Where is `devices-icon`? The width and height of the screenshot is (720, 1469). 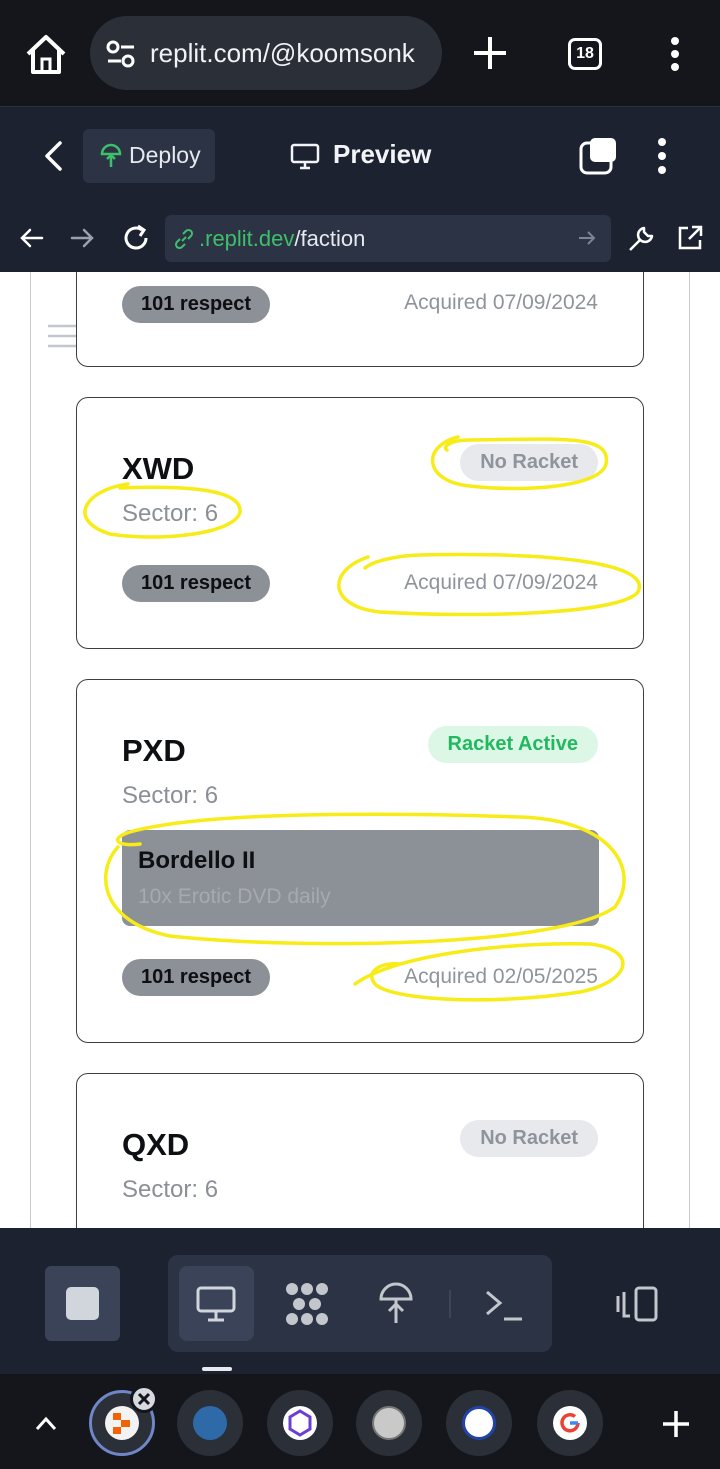
devices-icon is located at coordinates (637, 1304).